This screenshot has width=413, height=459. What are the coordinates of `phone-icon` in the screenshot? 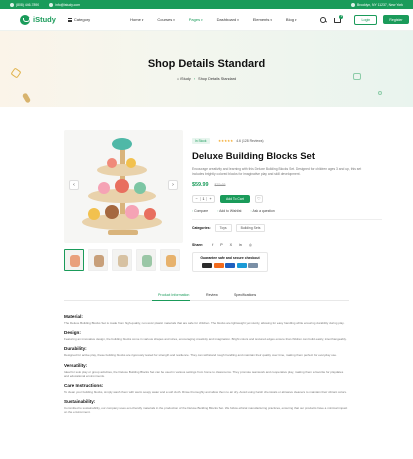 It's located at (12, 4).